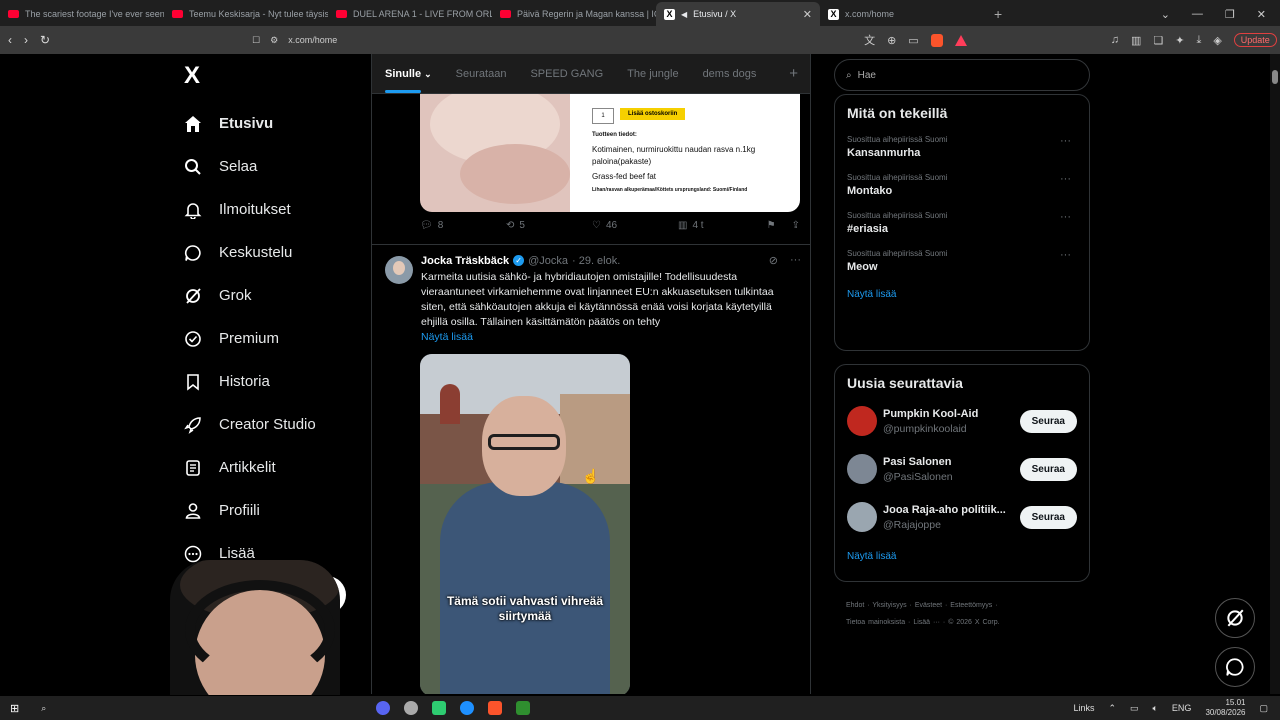 The height and width of the screenshot is (720, 1280). I want to click on tweet-video: Tämä sotii vahvasti vihreää siirtymää, so click(525, 524).